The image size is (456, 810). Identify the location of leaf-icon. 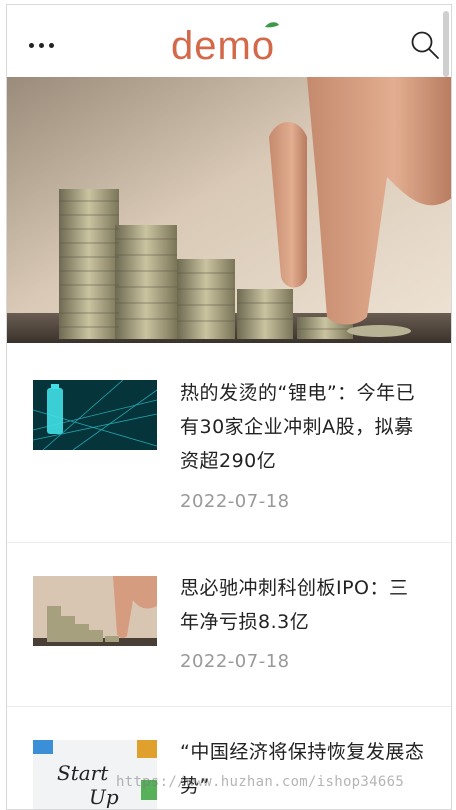
(272, 25).